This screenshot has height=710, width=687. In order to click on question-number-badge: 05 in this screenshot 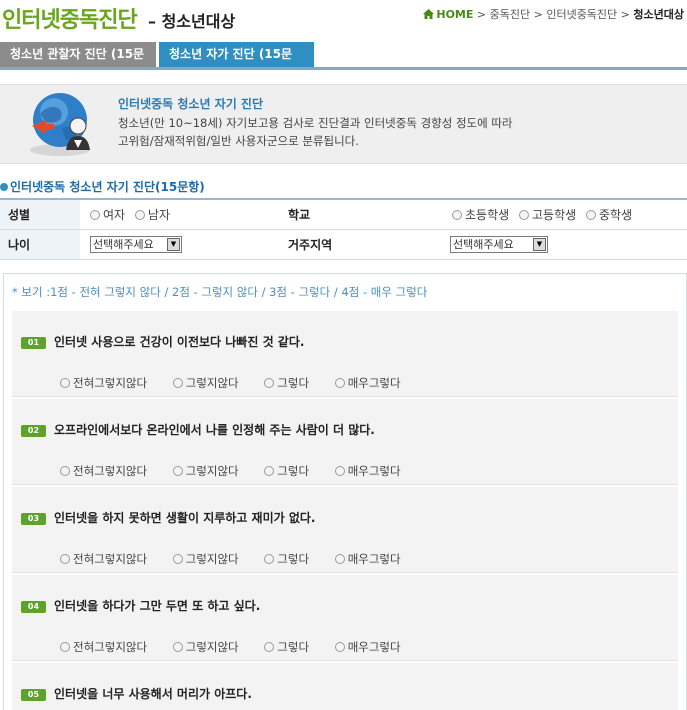, I will do `click(33, 695)`.